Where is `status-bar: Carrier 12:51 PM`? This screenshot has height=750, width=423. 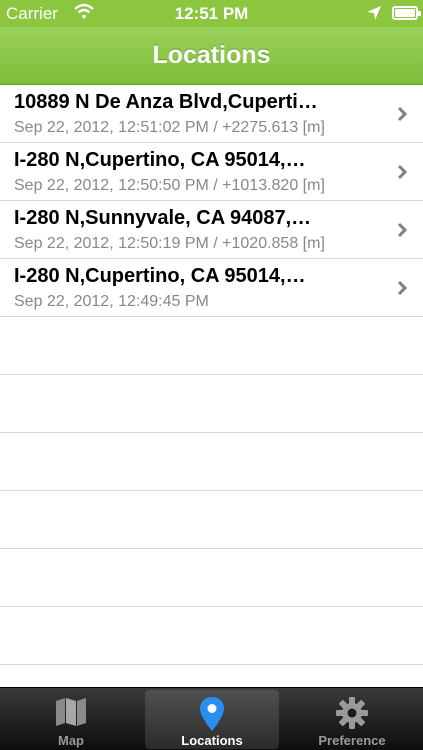 status-bar: Carrier 12:51 PM is located at coordinates (211, 13).